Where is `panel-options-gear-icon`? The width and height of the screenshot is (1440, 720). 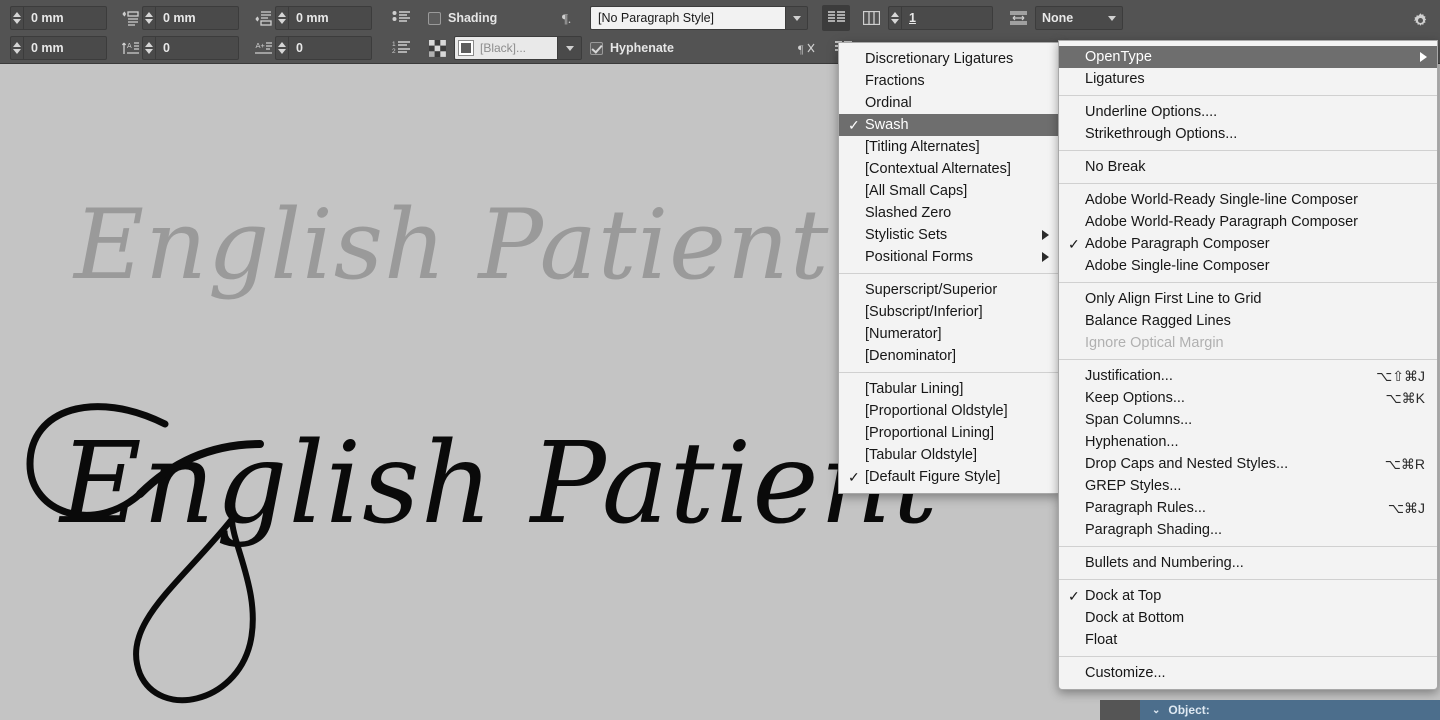
panel-options-gear-icon is located at coordinates (1420, 20).